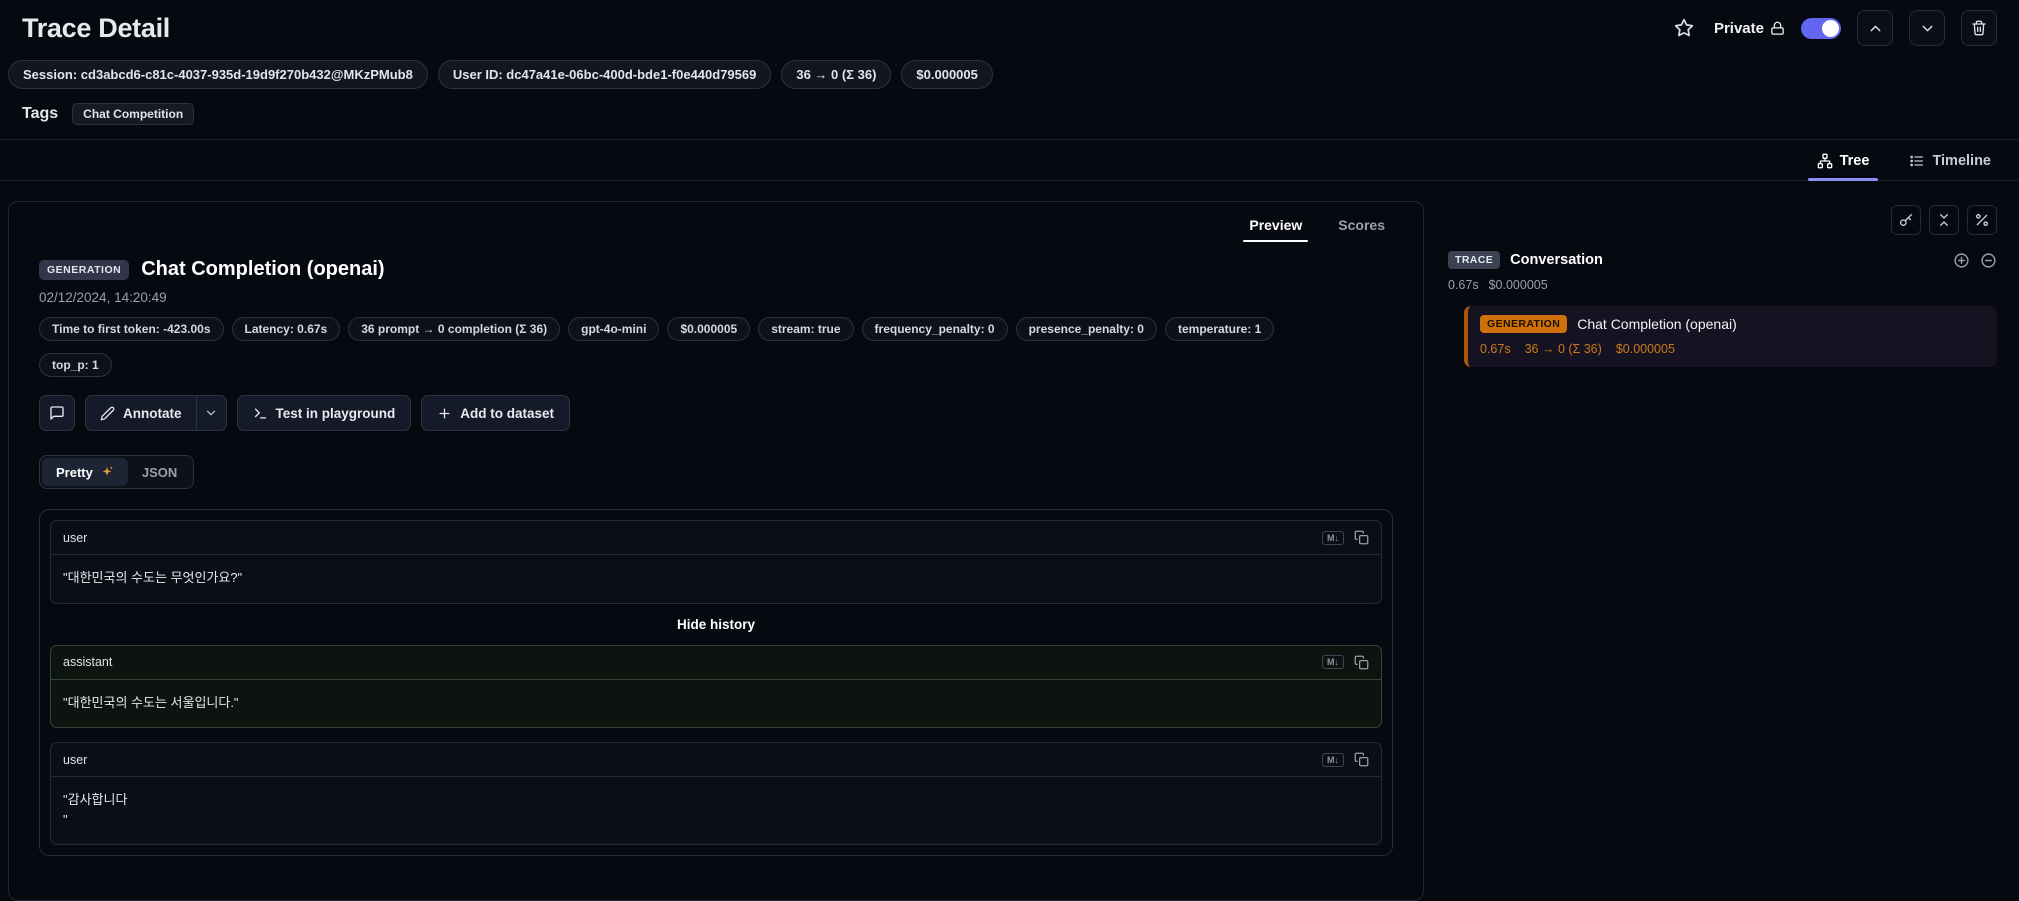 This screenshot has width=2019, height=901. Describe the element at coordinates (75, 759) in the screenshot. I see `message-role: user` at that location.